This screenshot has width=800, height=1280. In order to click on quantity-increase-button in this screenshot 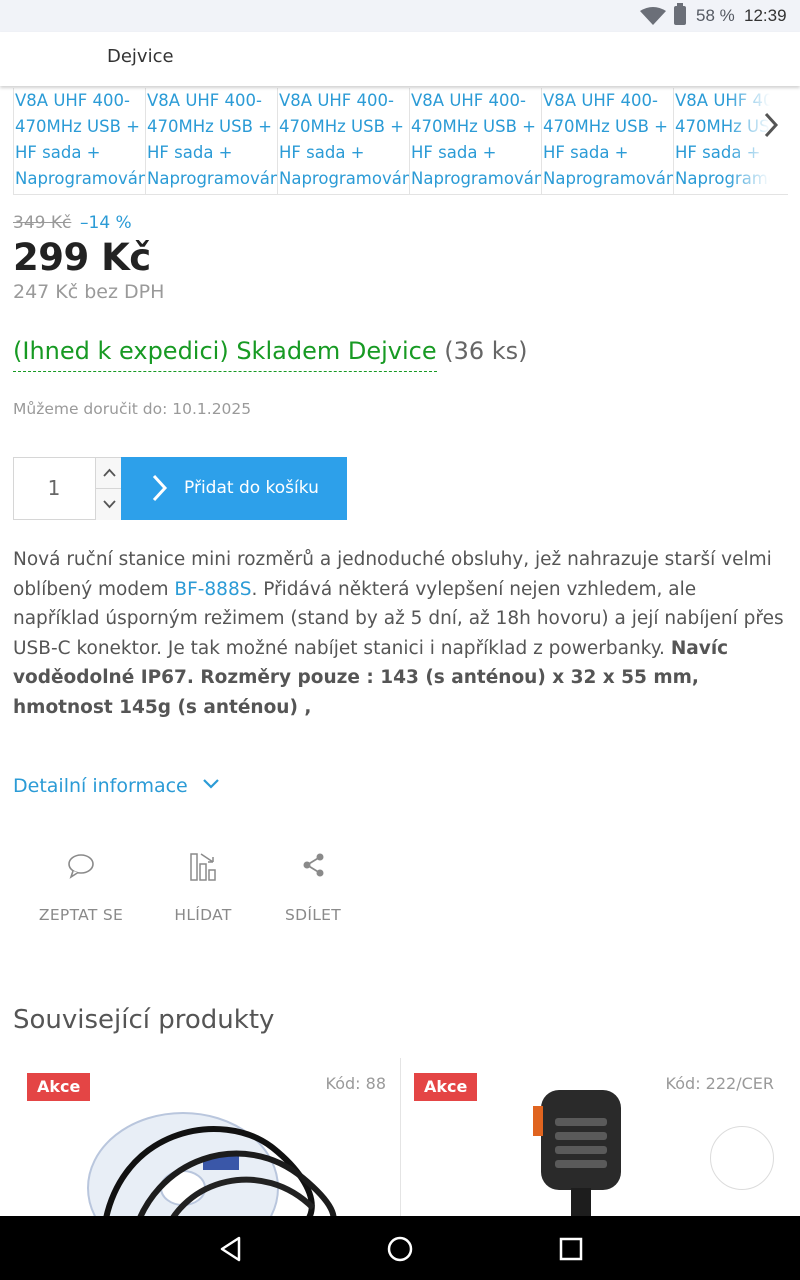, I will do `click(108, 473)`.